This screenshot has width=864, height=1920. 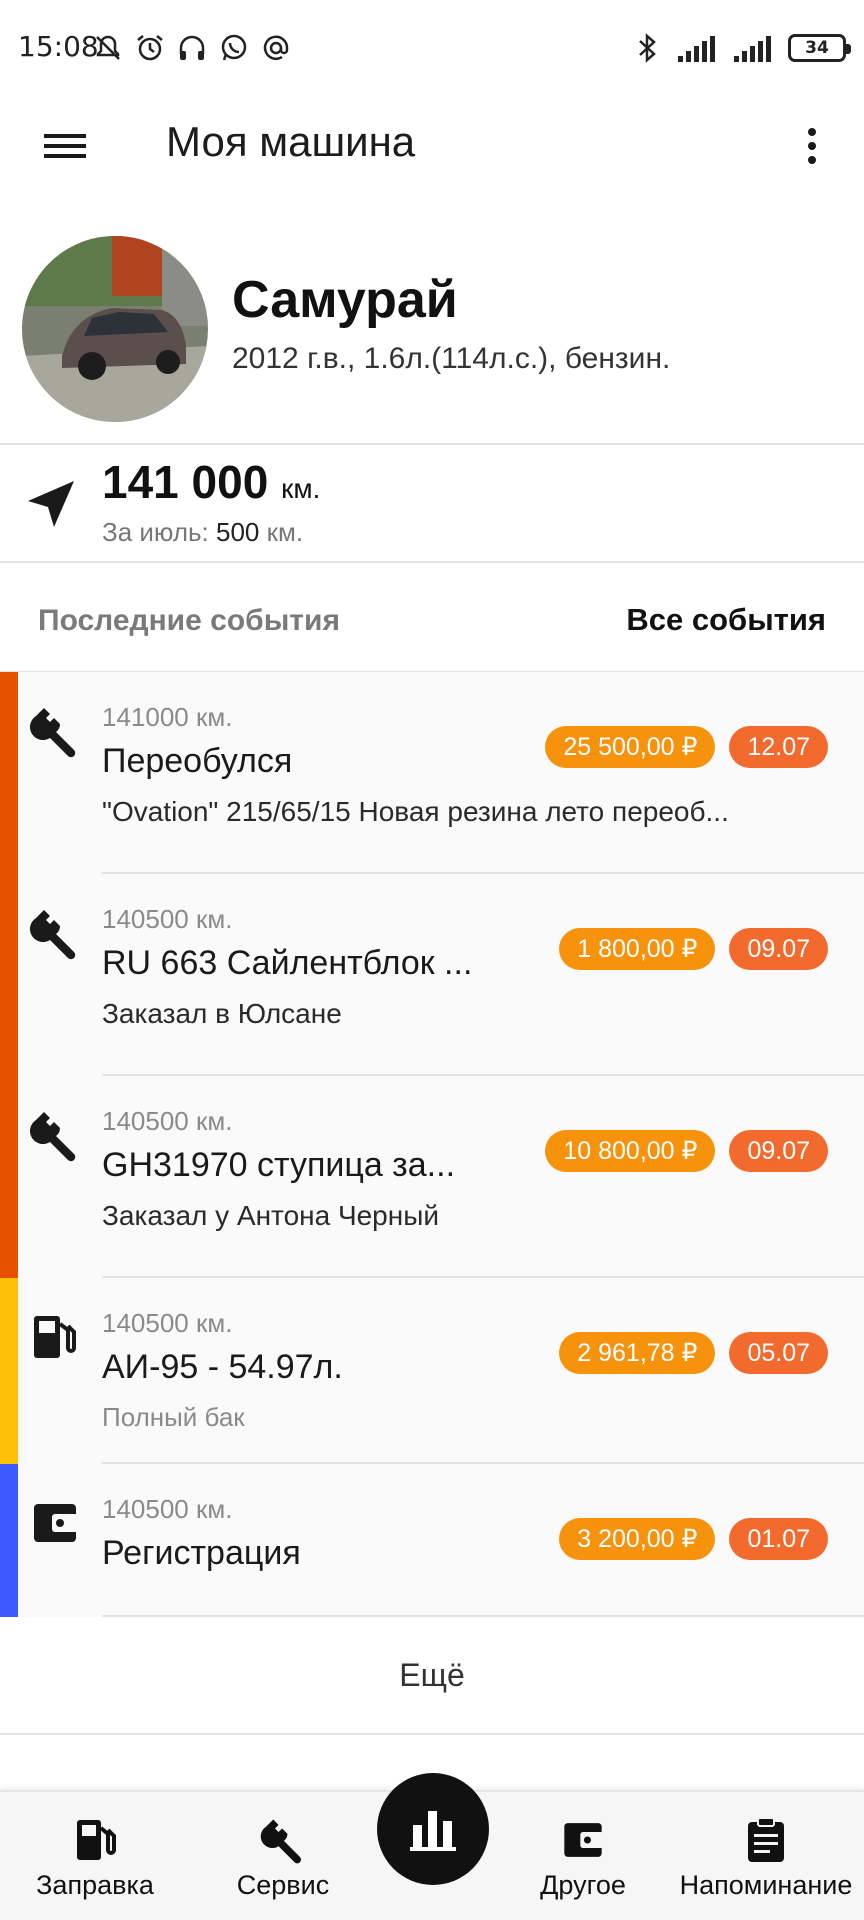 What do you see at coordinates (766, 1839) in the screenshot?
I see `clipboard-icon` at bounding box center [766, 1839].